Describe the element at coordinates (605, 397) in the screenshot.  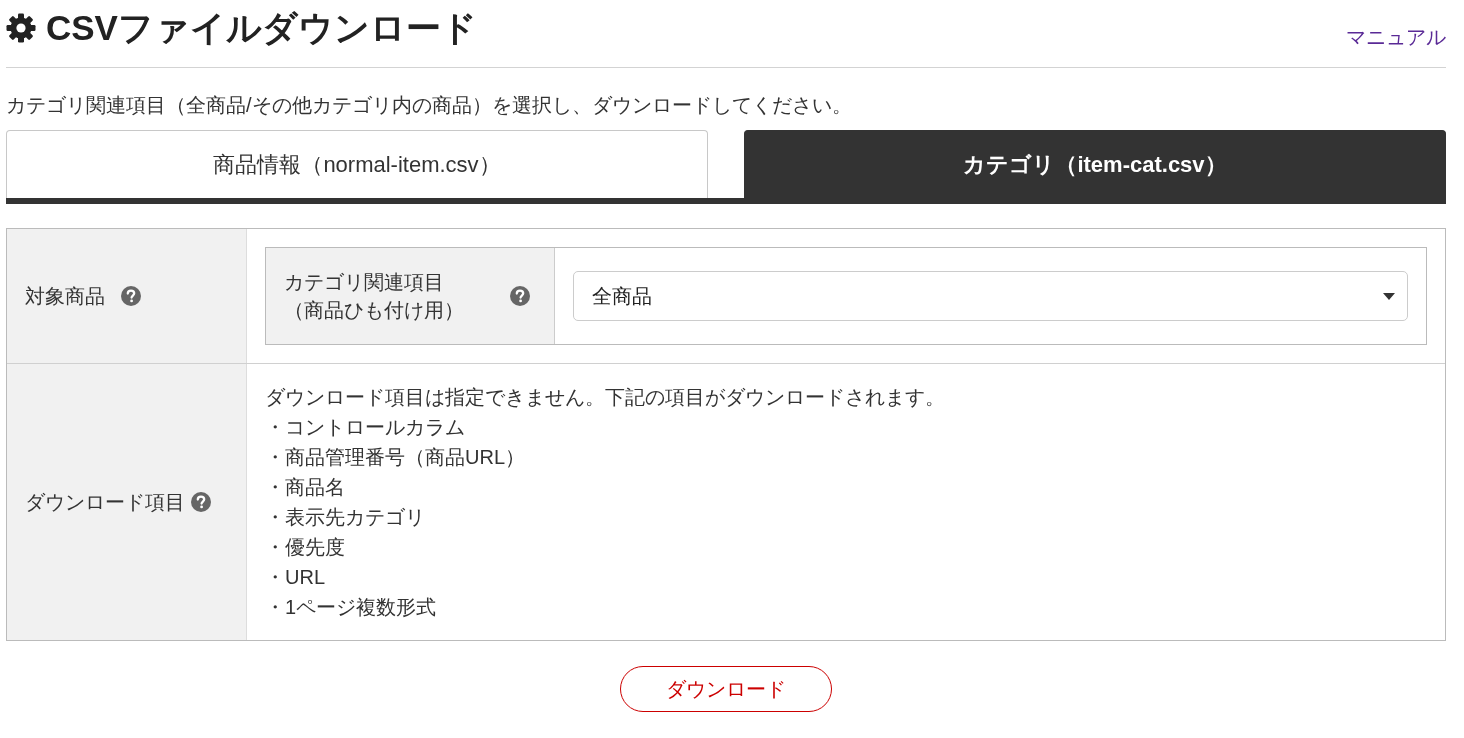
I see `download-note: ダウンロード項目は指定できません。下記の項目がダウンロードされます。` at that location.